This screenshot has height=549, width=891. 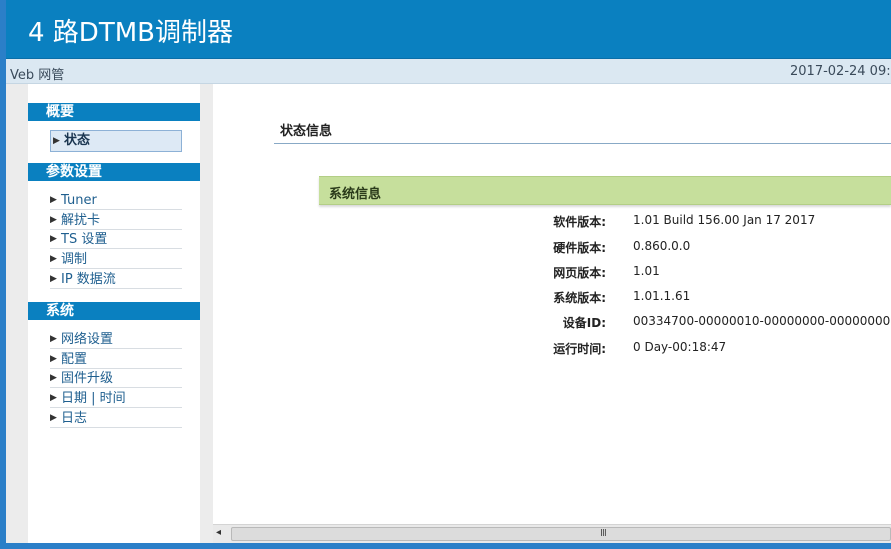 I want to click on web-version-label: 网页版本:, so click(x=579, y=273).